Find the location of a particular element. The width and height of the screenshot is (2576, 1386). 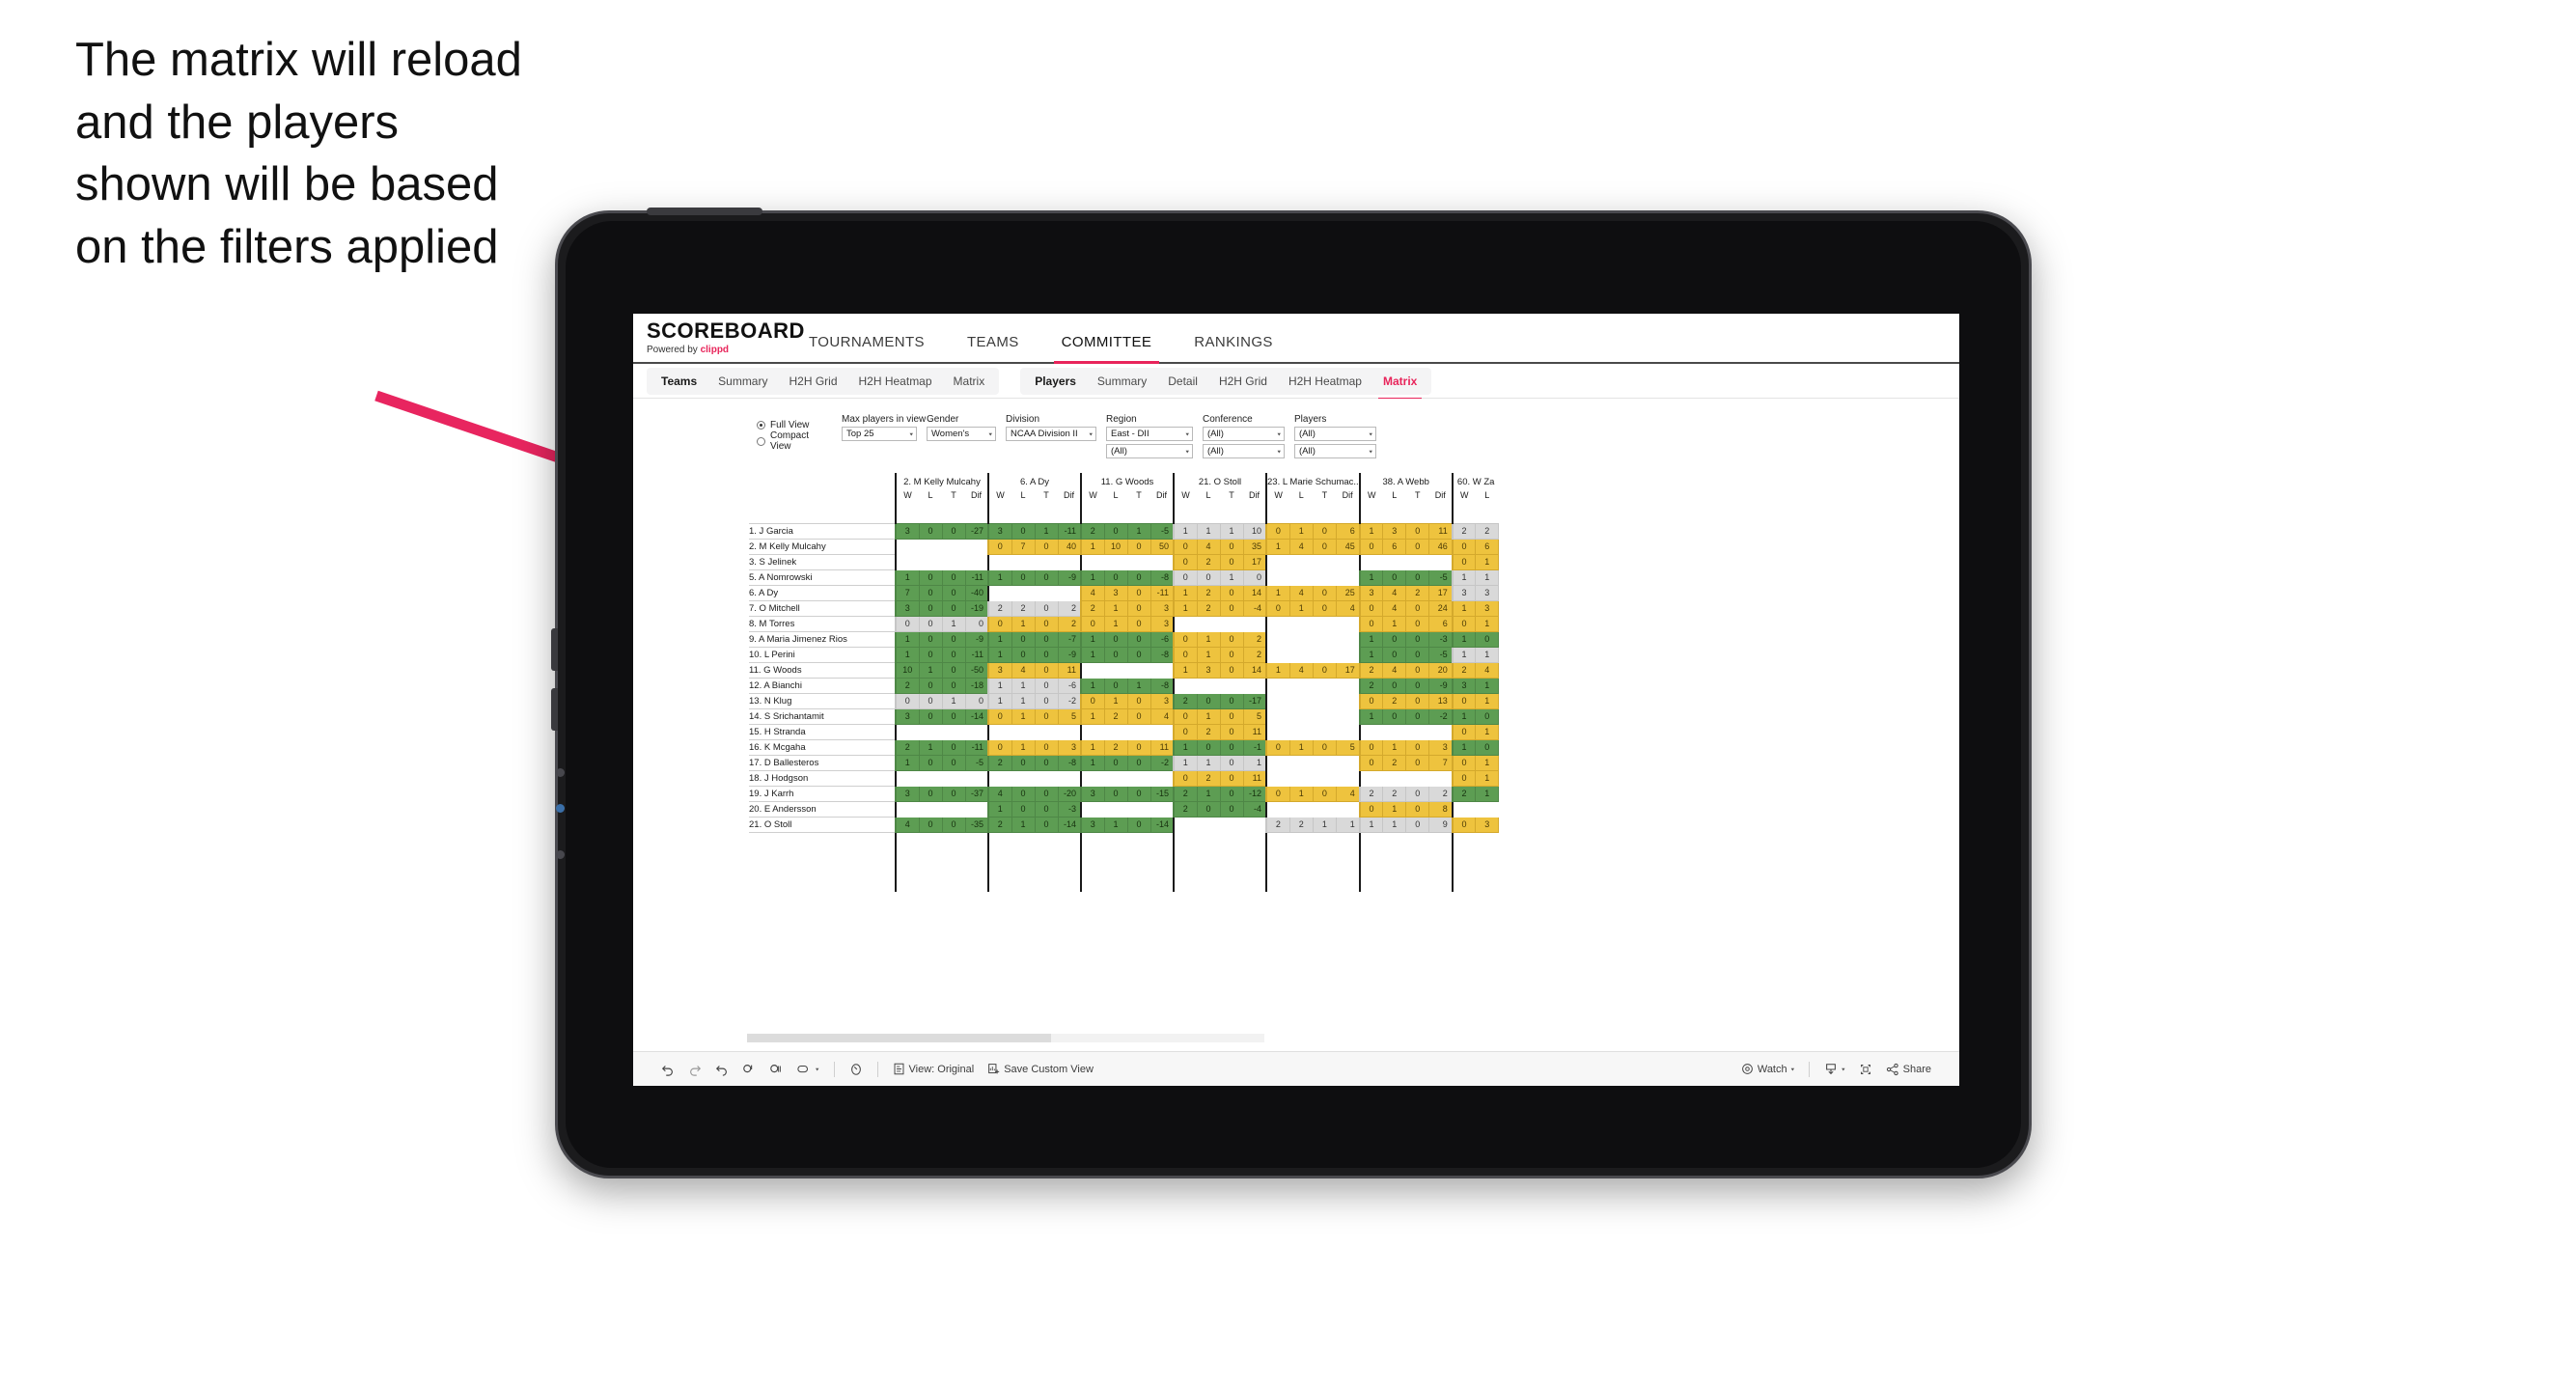

nav-item-committee: COMMITTEE is located at coordinates (1107, 349).